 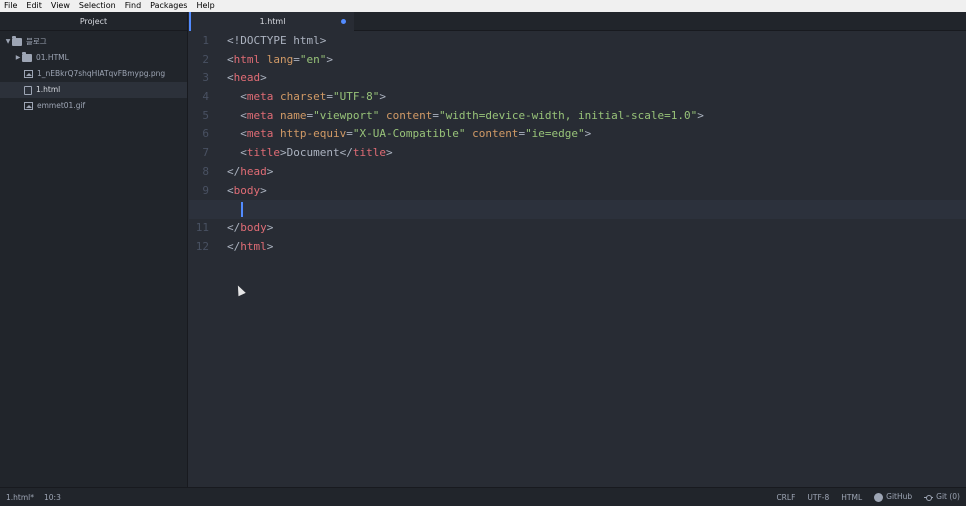 I want to click on line-number: 1, so click(x=205, y=40).